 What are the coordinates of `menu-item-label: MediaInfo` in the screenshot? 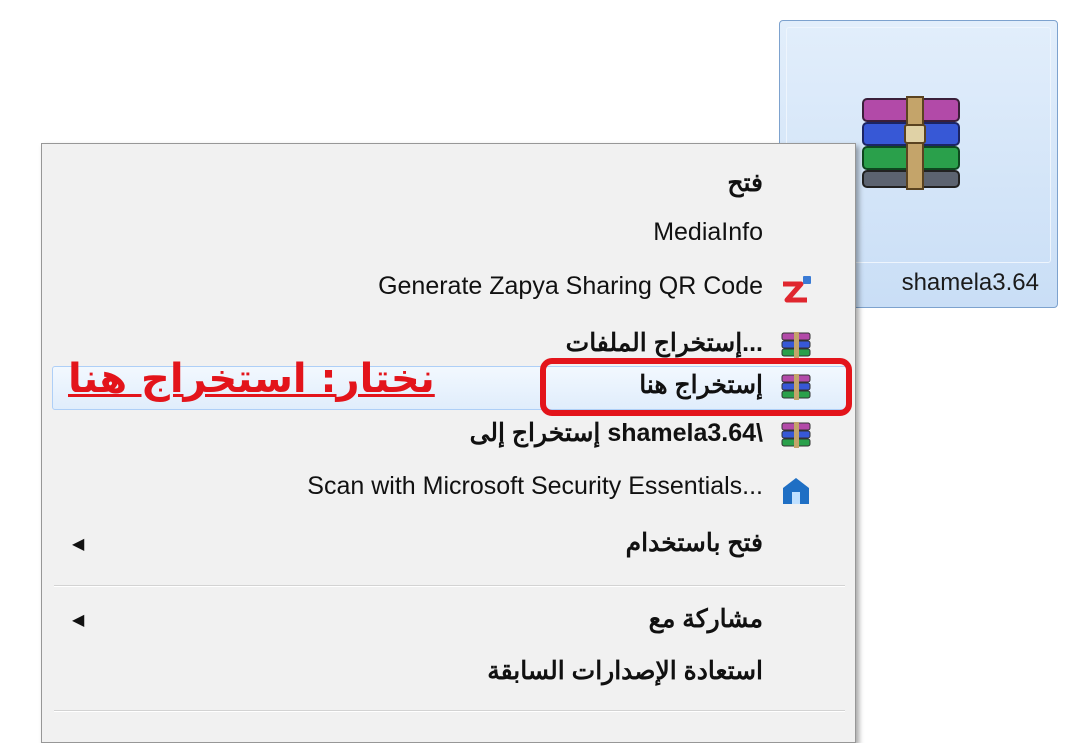 It's located at (708, 232).